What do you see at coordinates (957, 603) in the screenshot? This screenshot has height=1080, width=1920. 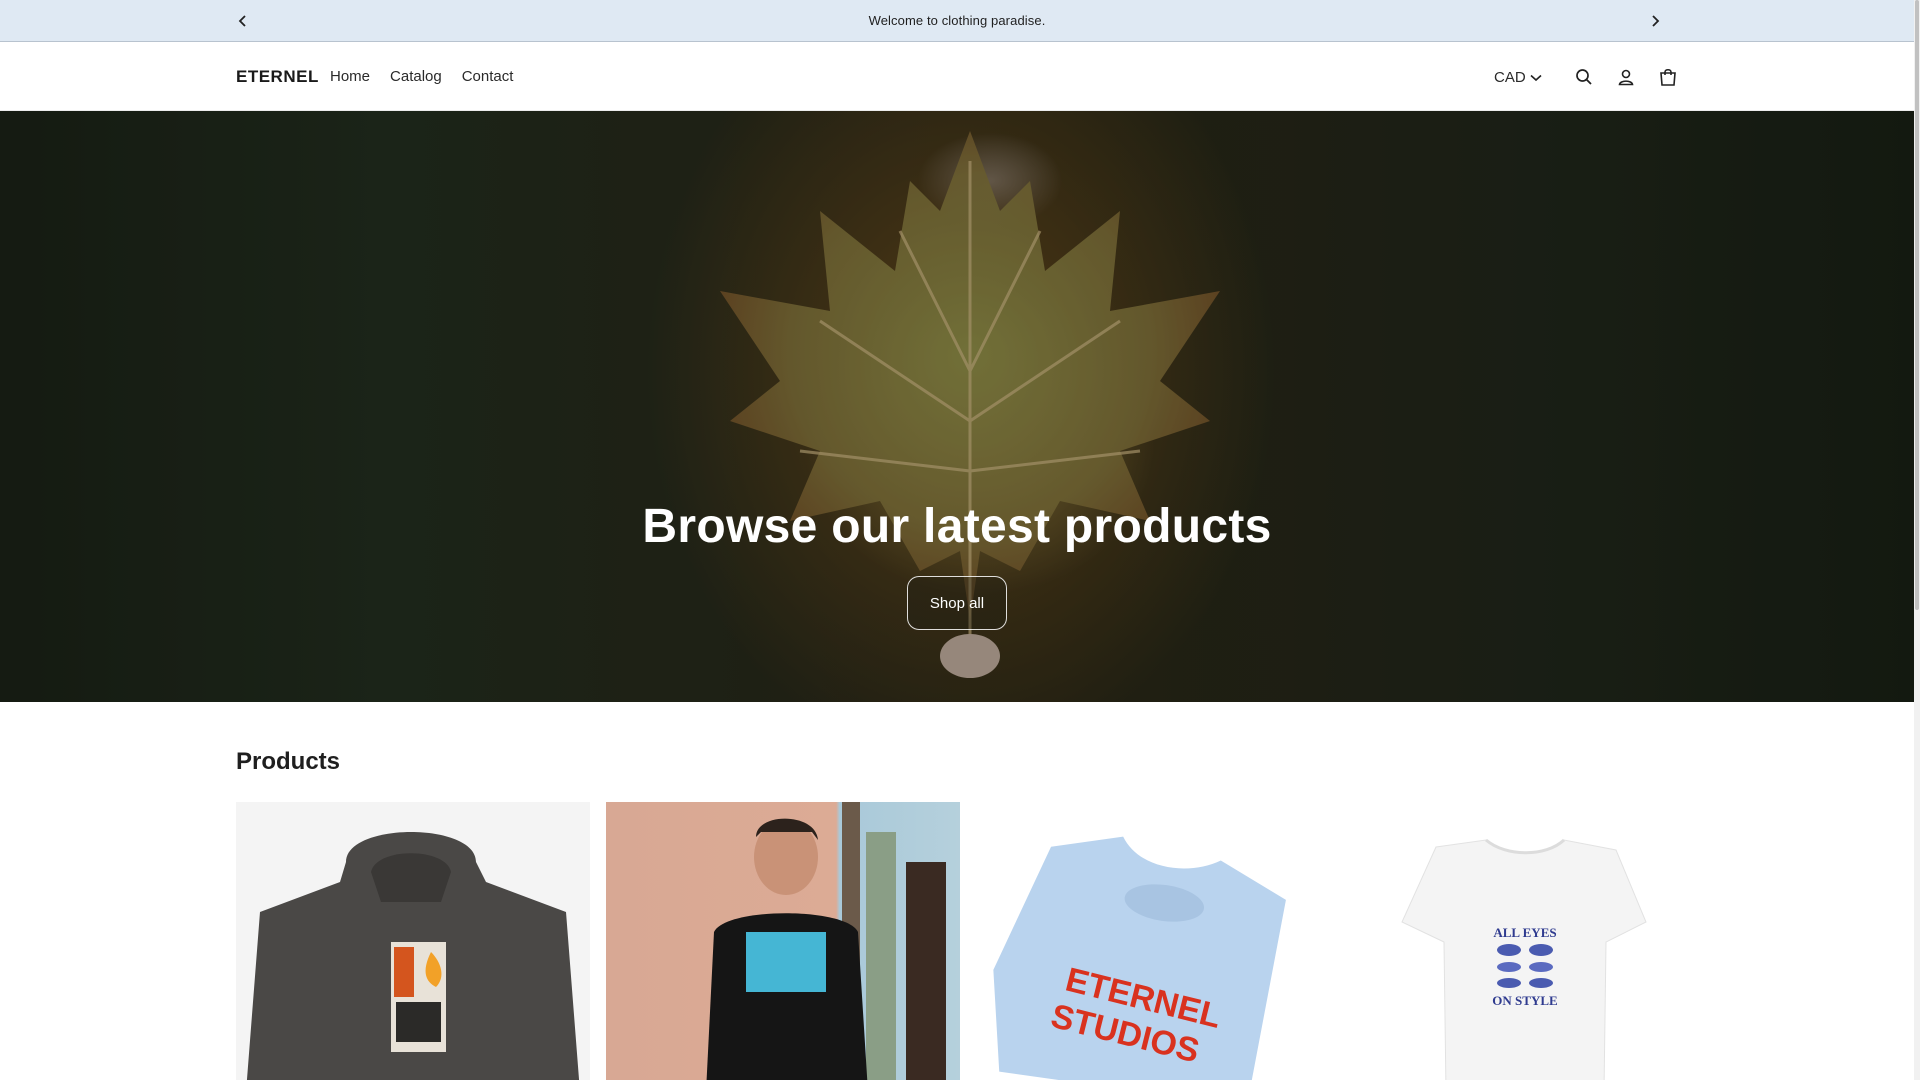 I see `shop-all-button: Shop all` at bounding box center [957, 603].